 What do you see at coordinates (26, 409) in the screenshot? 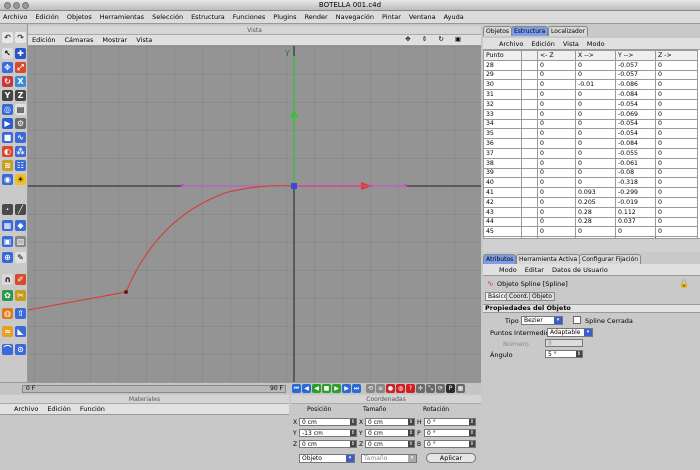
I see `materials-menu-archivo: Archivo` at bounding box center [26, 409].